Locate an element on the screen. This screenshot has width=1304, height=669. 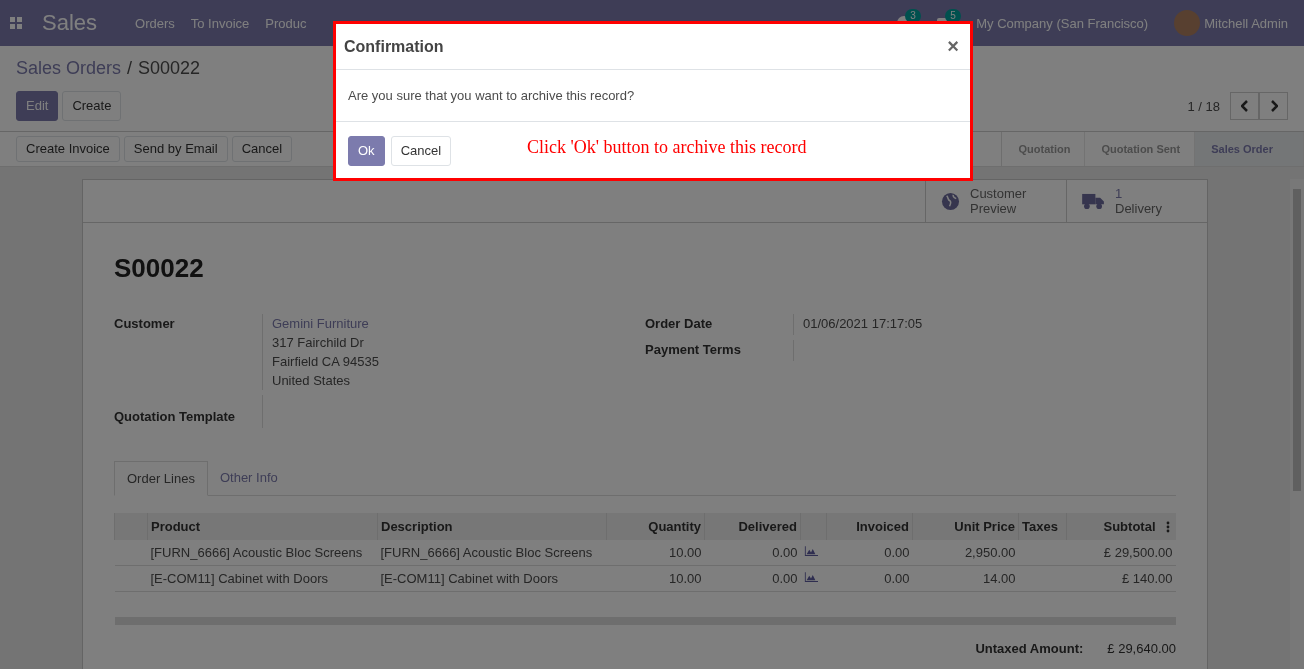
action-button: Send by Email is located at coordinates (175, 149).